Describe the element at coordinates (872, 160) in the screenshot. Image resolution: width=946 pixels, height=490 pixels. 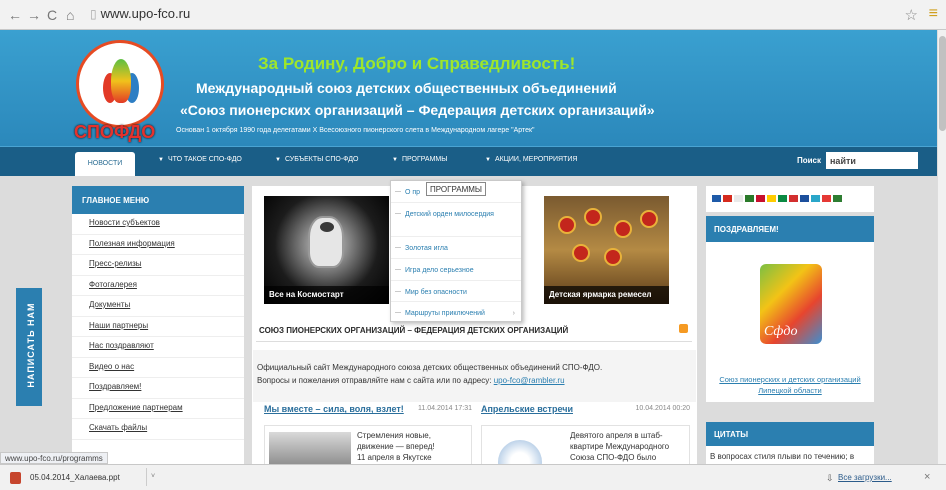
I see `search-input` at that location.